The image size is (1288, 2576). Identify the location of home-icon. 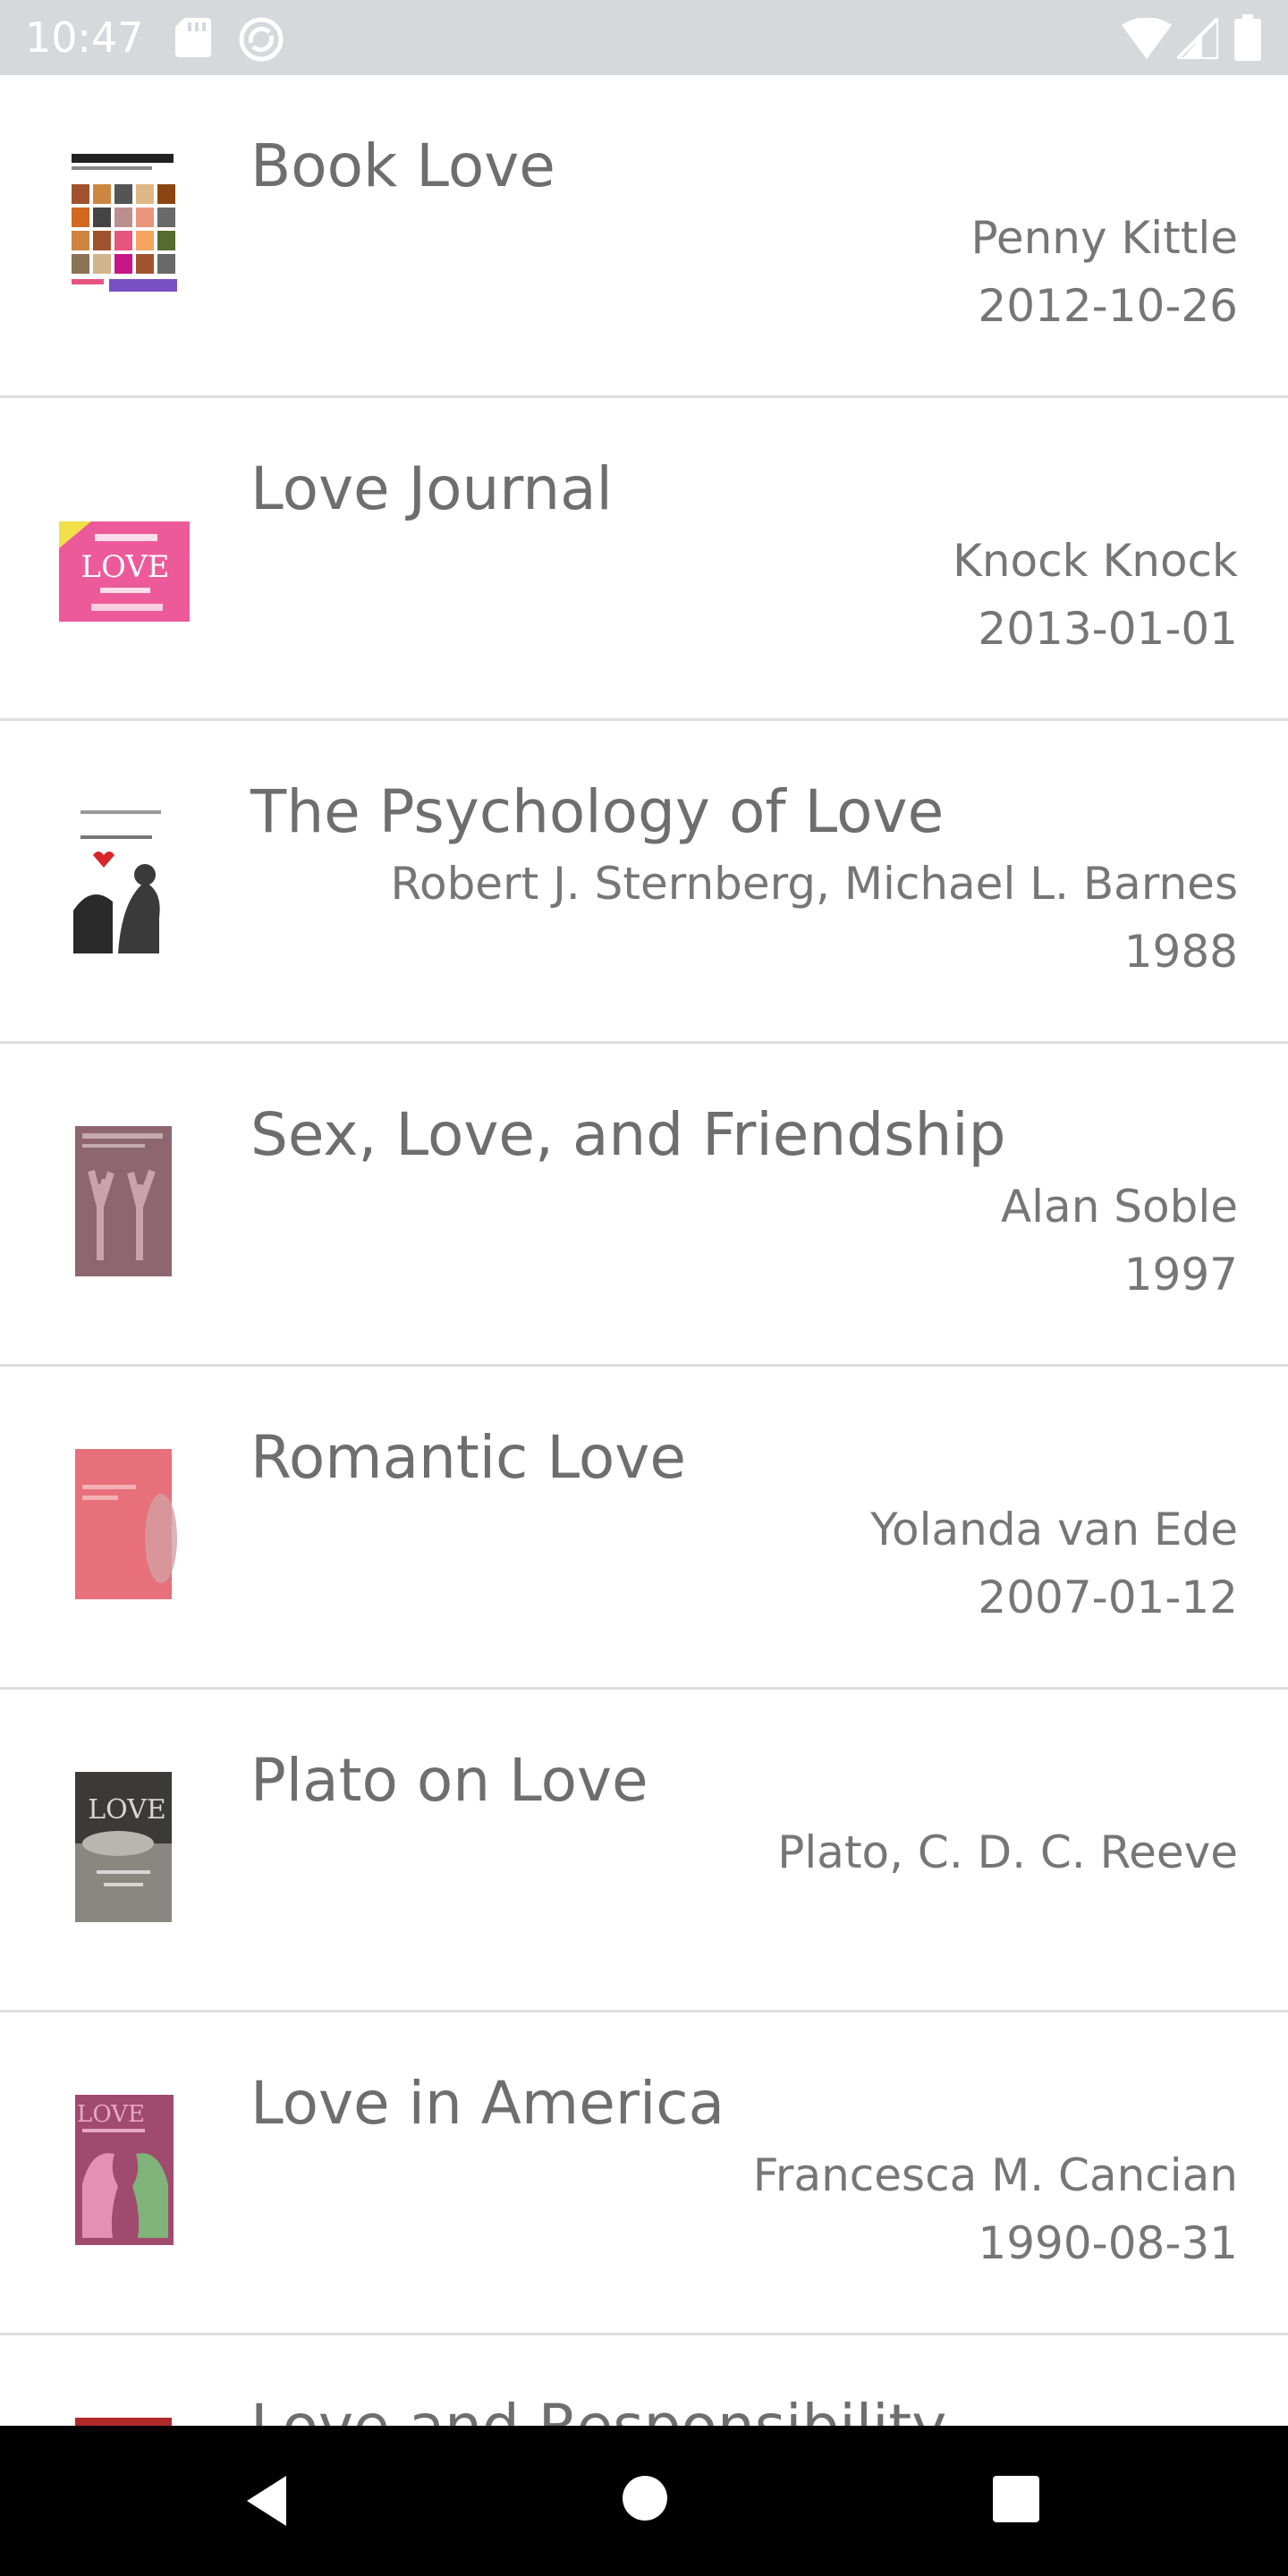
(644, 2498).